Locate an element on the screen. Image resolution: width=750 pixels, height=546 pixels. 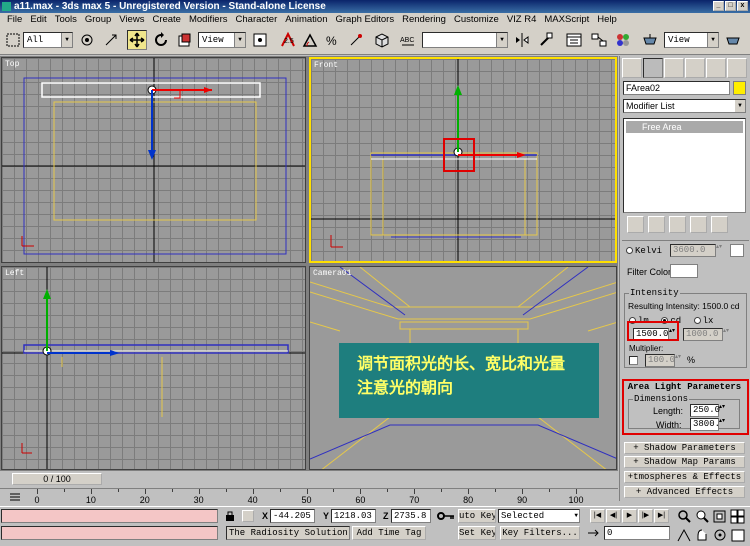
schematic-view-icon is located at coordinates (599, 40).